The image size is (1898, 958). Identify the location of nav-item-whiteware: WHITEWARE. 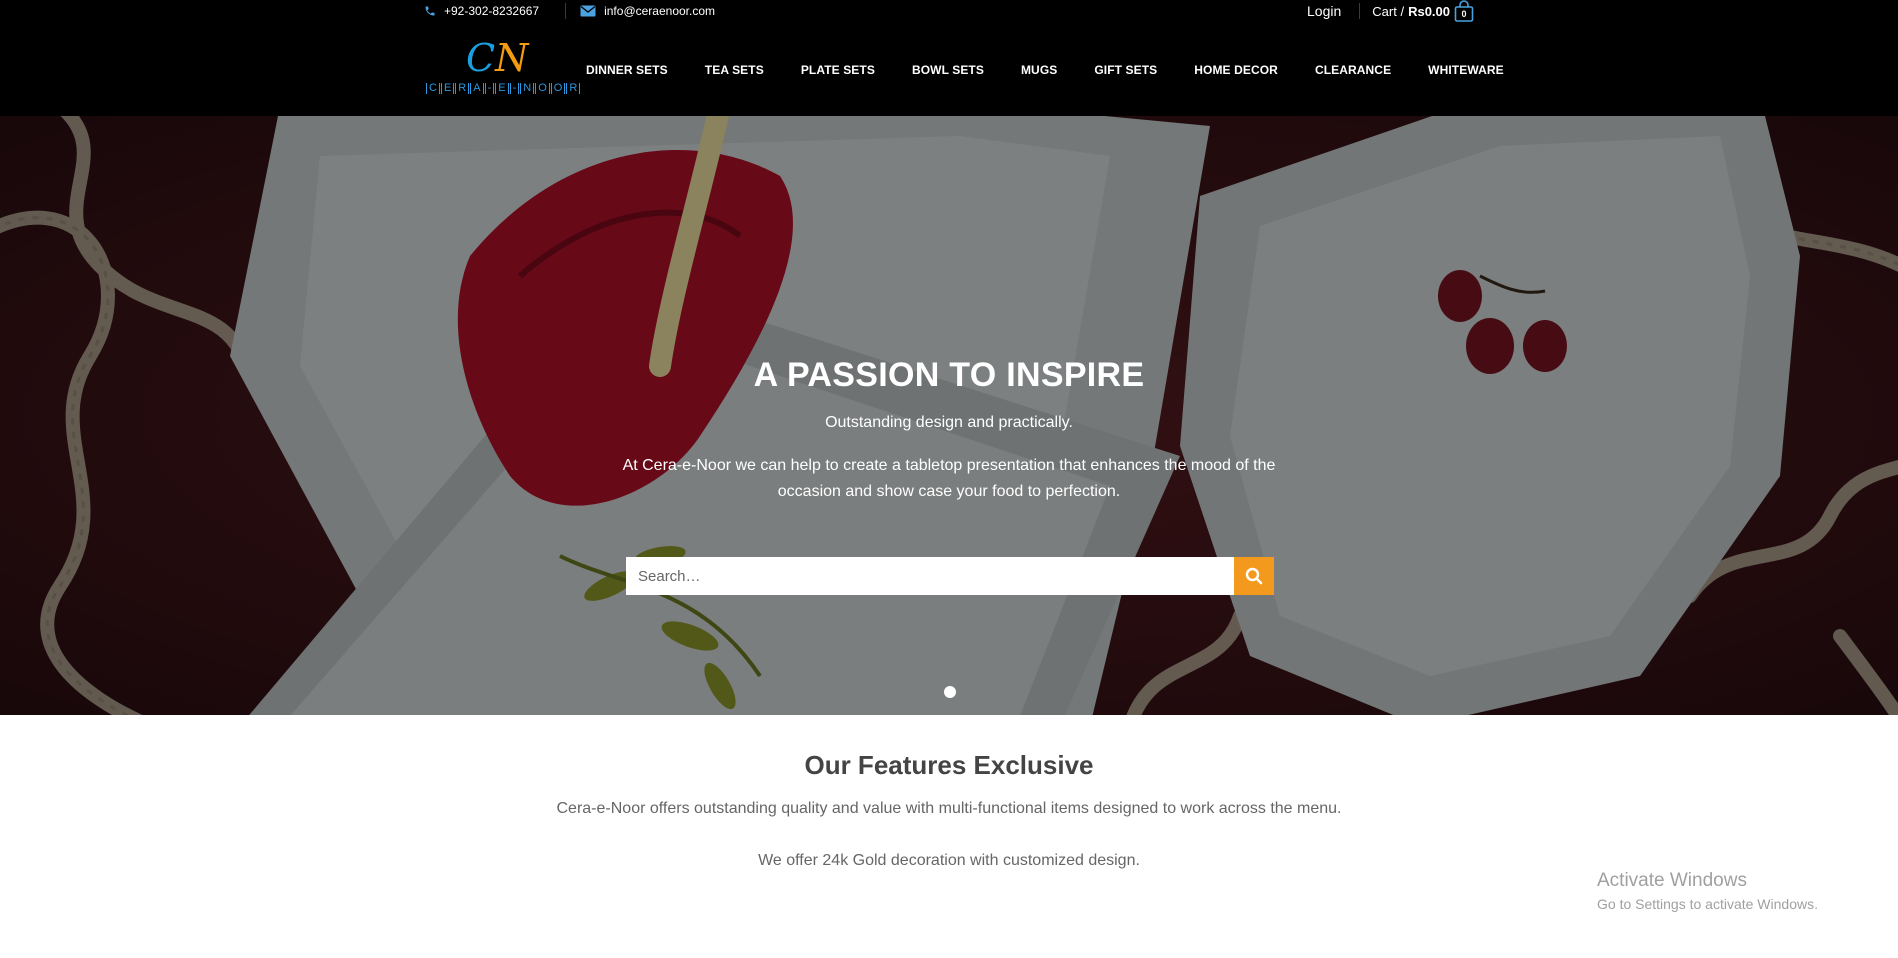
(1466, 70).